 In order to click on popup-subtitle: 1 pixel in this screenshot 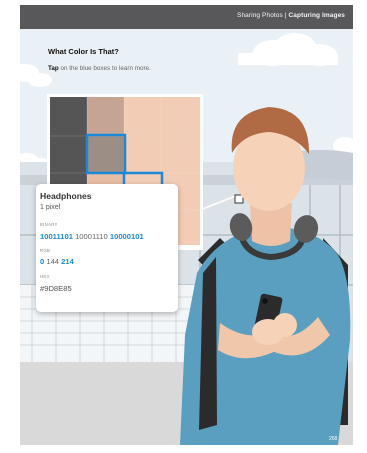, I will do `click(50, 207)`.